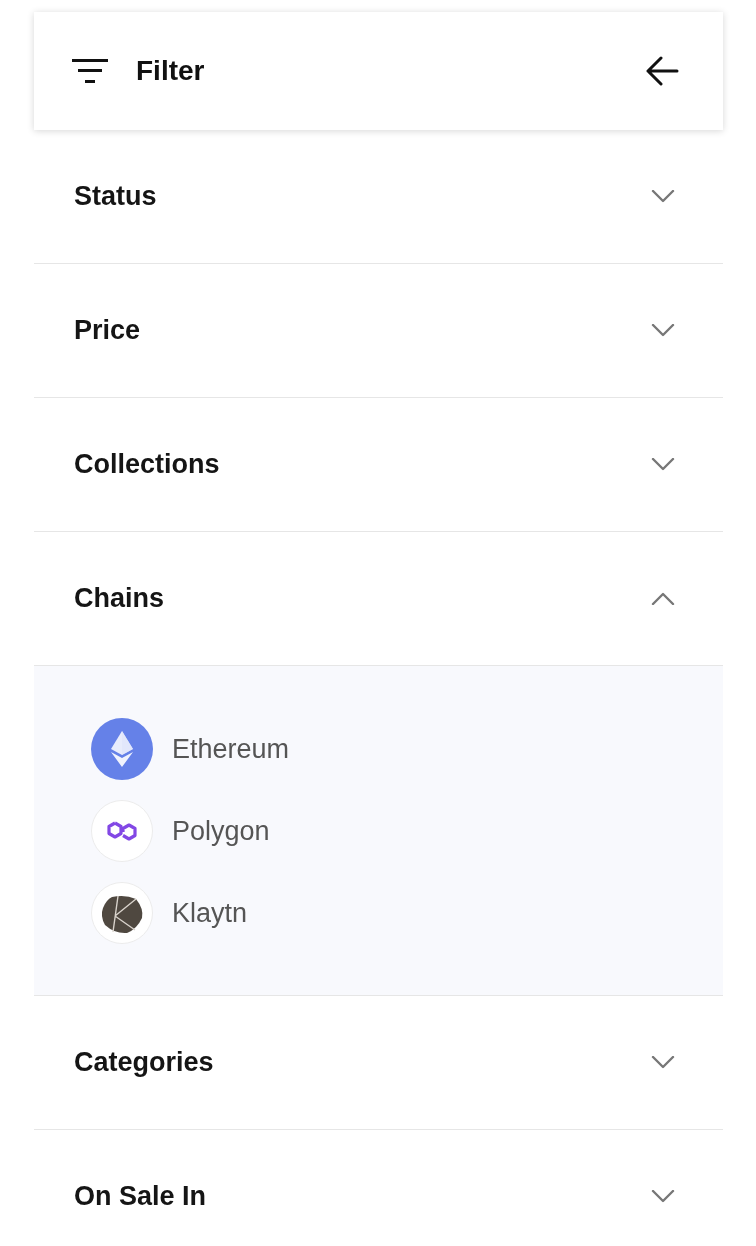 This screenshot has width=756, height=1246. What do you see at coordinates (378, 197) in the screenshot?
I see `accordion-header: Status` at bounding box center [378, 197].